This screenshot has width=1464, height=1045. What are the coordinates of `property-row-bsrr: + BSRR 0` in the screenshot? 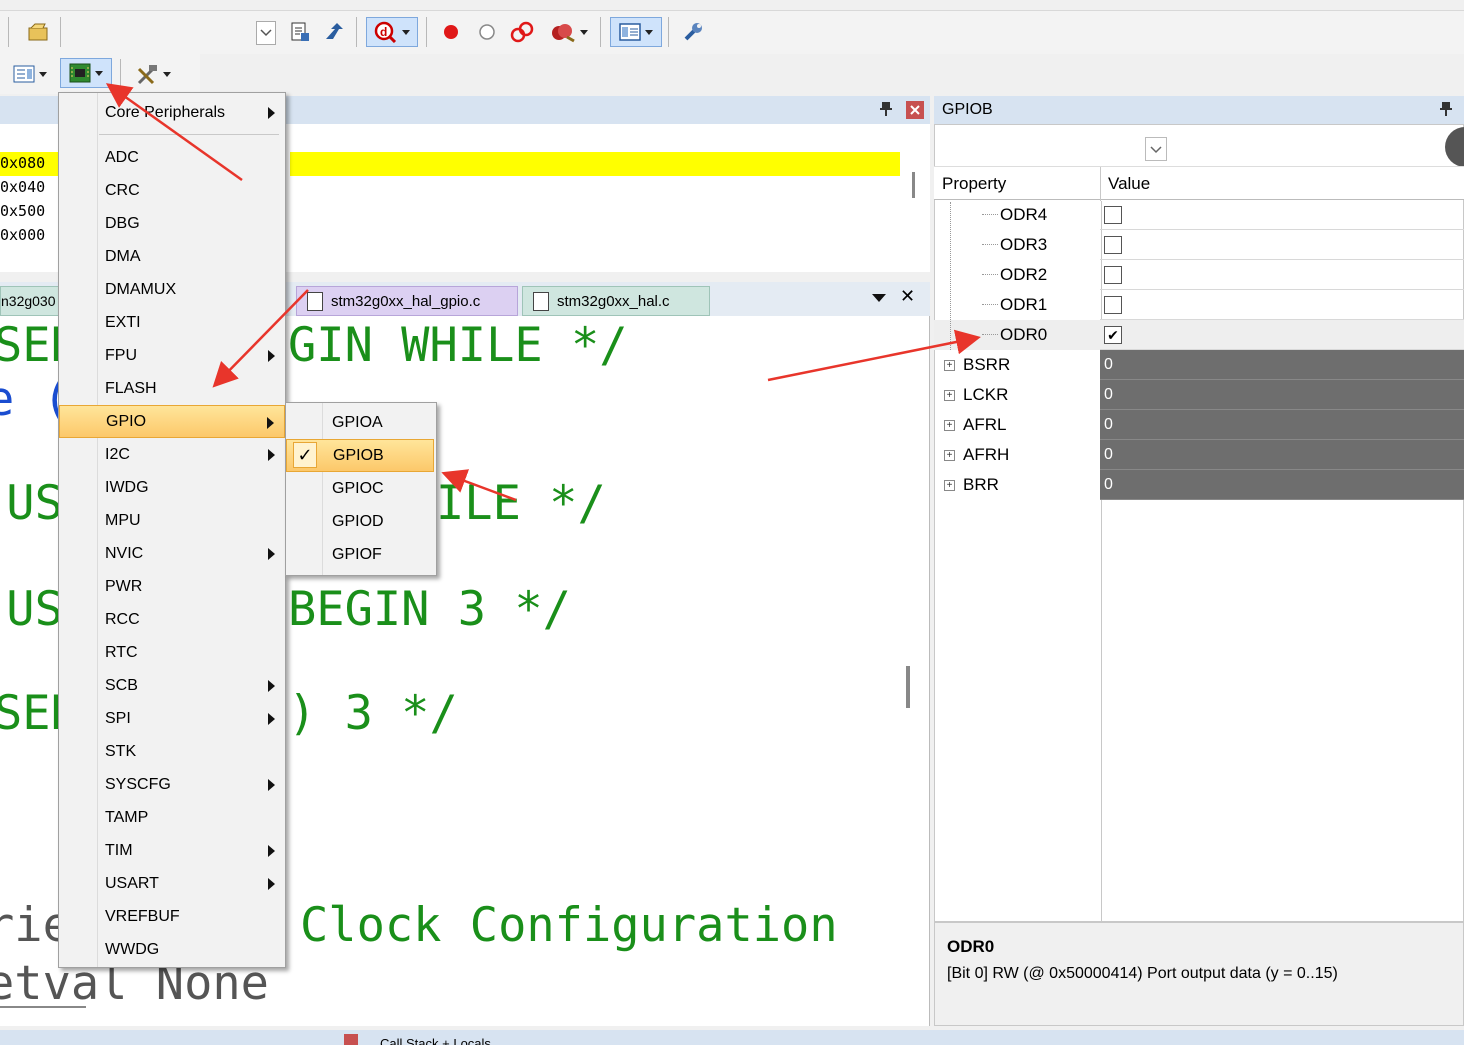 It's located at (1199, 365).